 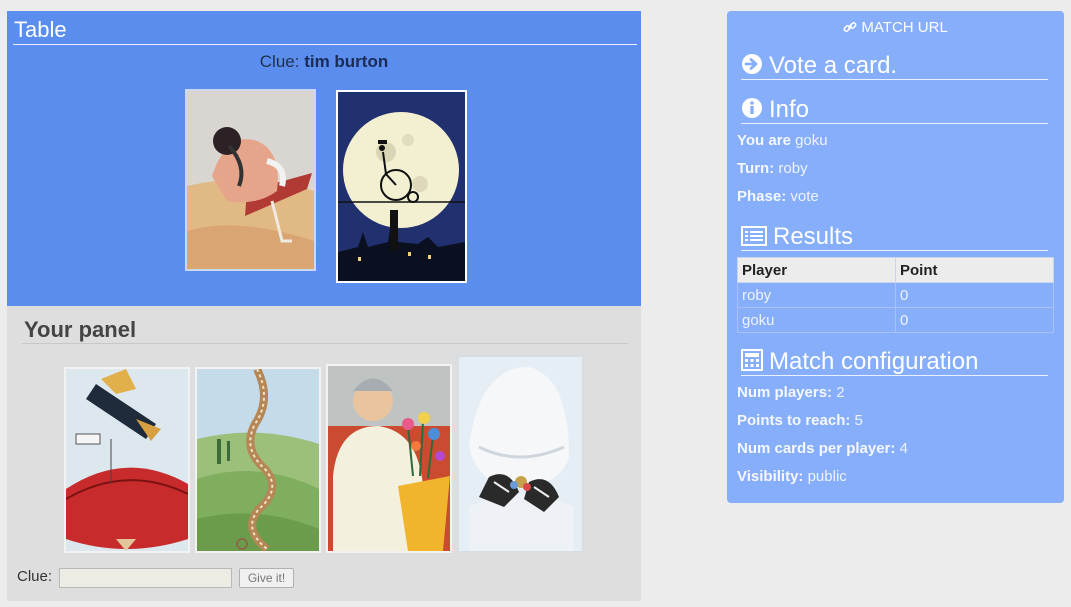 I want to click on table-card-2-art, so click(x=401, y=186).